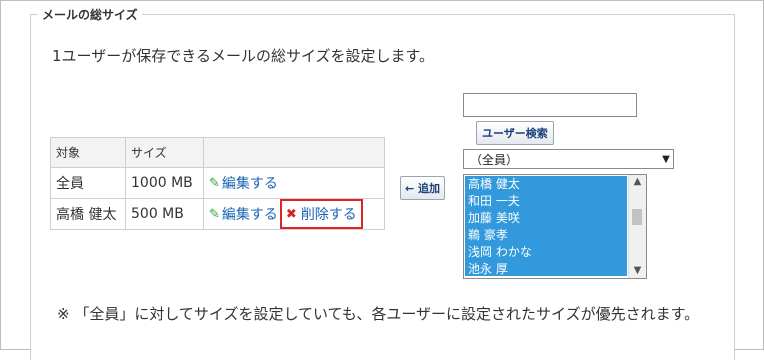 This screenshot has width=764, height=360. I want to click on row-actions: ✎ 編集する ✖ 削除する, so click(294, 214).